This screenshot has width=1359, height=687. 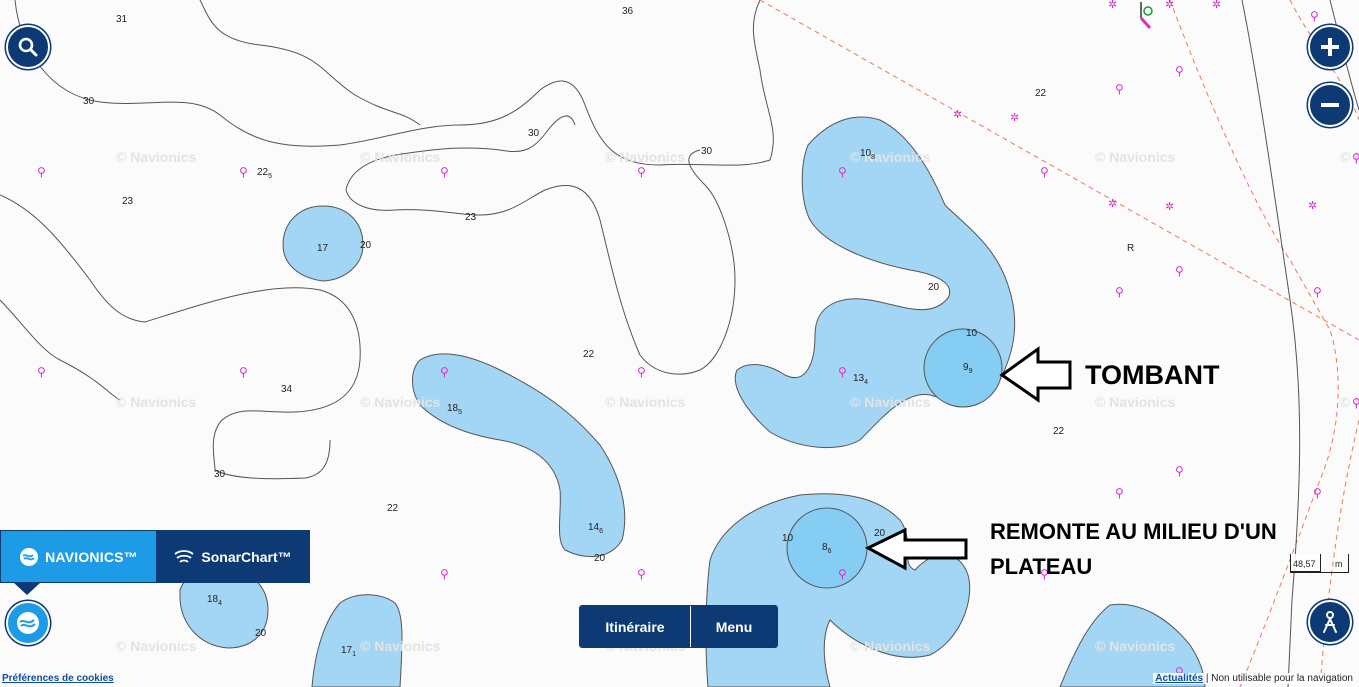 I want to click on brand-toggle-bar: NAVIONICS™ SonarChart™, so click(x=155, y=556).